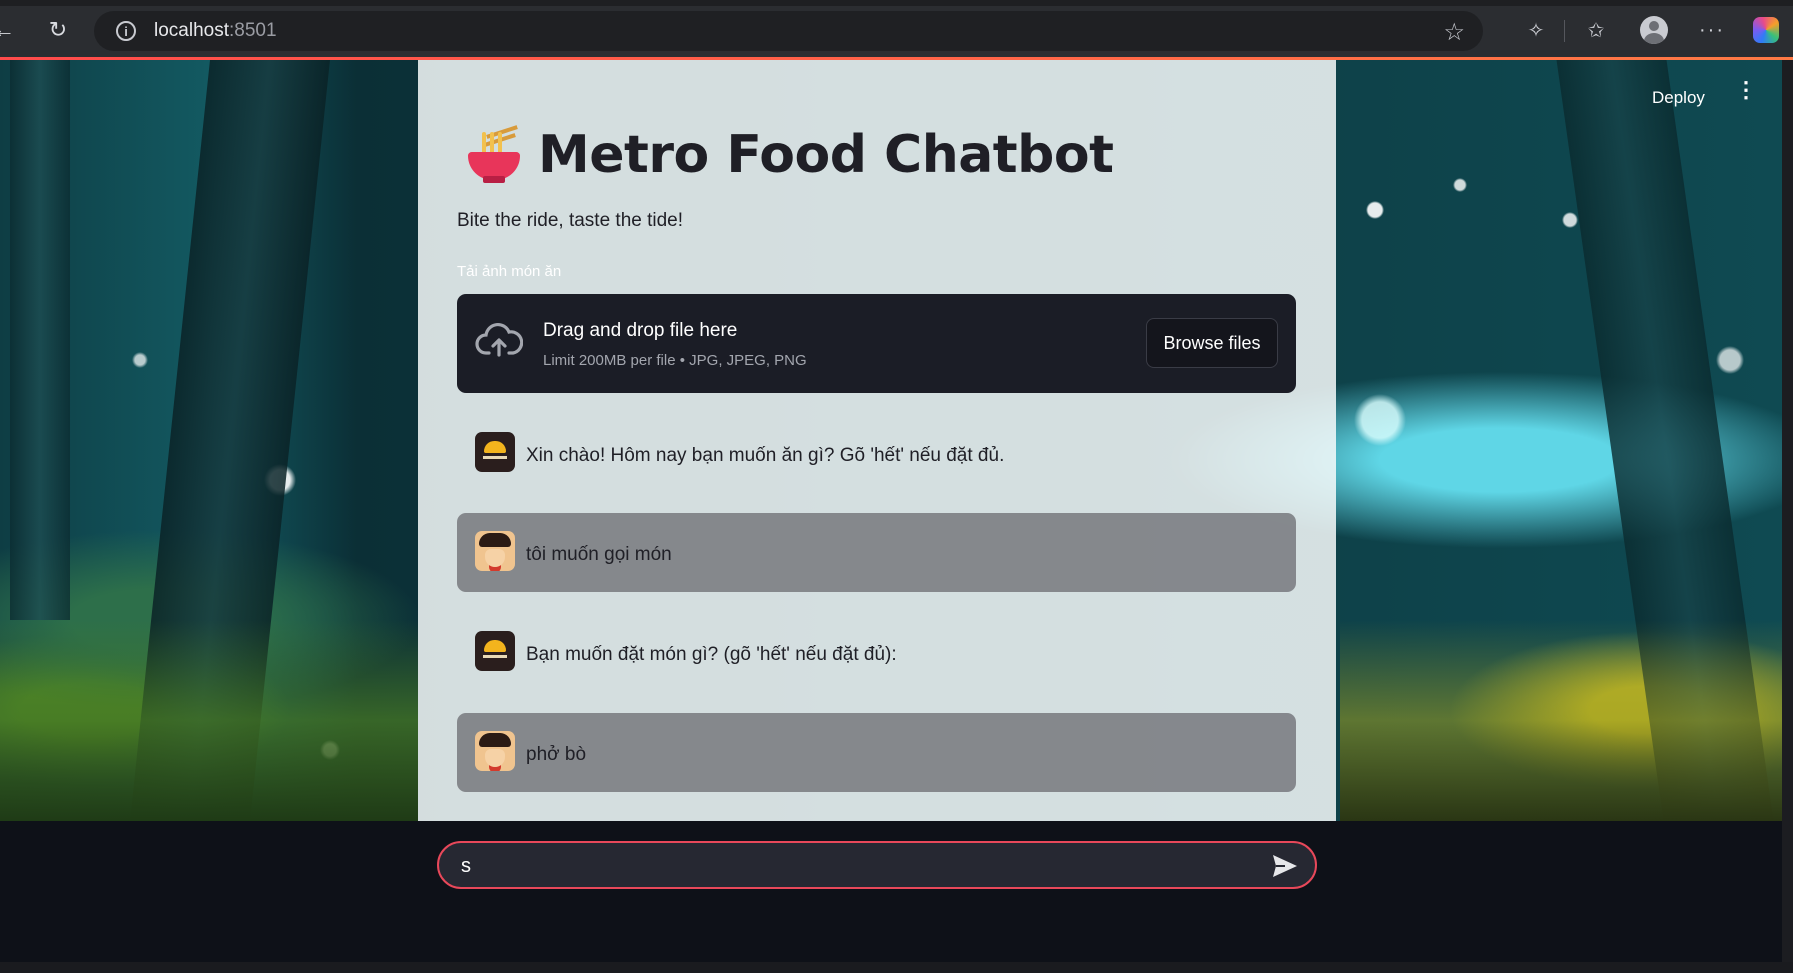 The width and height of the screenshot is (1793, 973). I want to click on address-bar: i localhost:8501 ☆, so click(788, 31).